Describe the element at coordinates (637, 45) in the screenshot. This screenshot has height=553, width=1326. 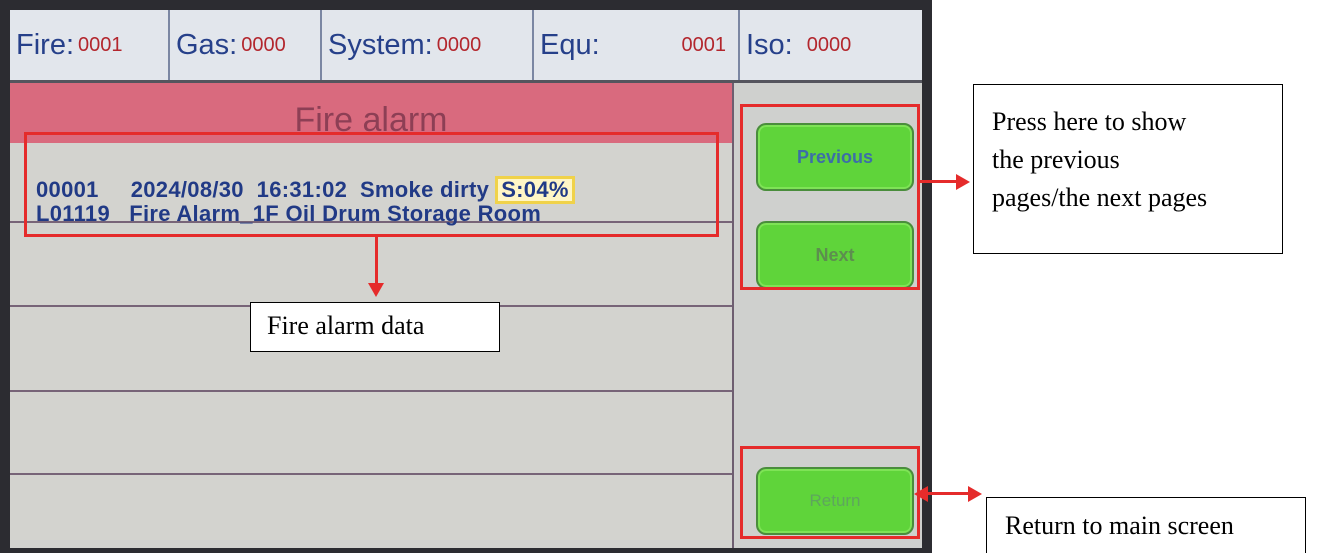
I see `equ-counter: Equ: 0001` at that location.